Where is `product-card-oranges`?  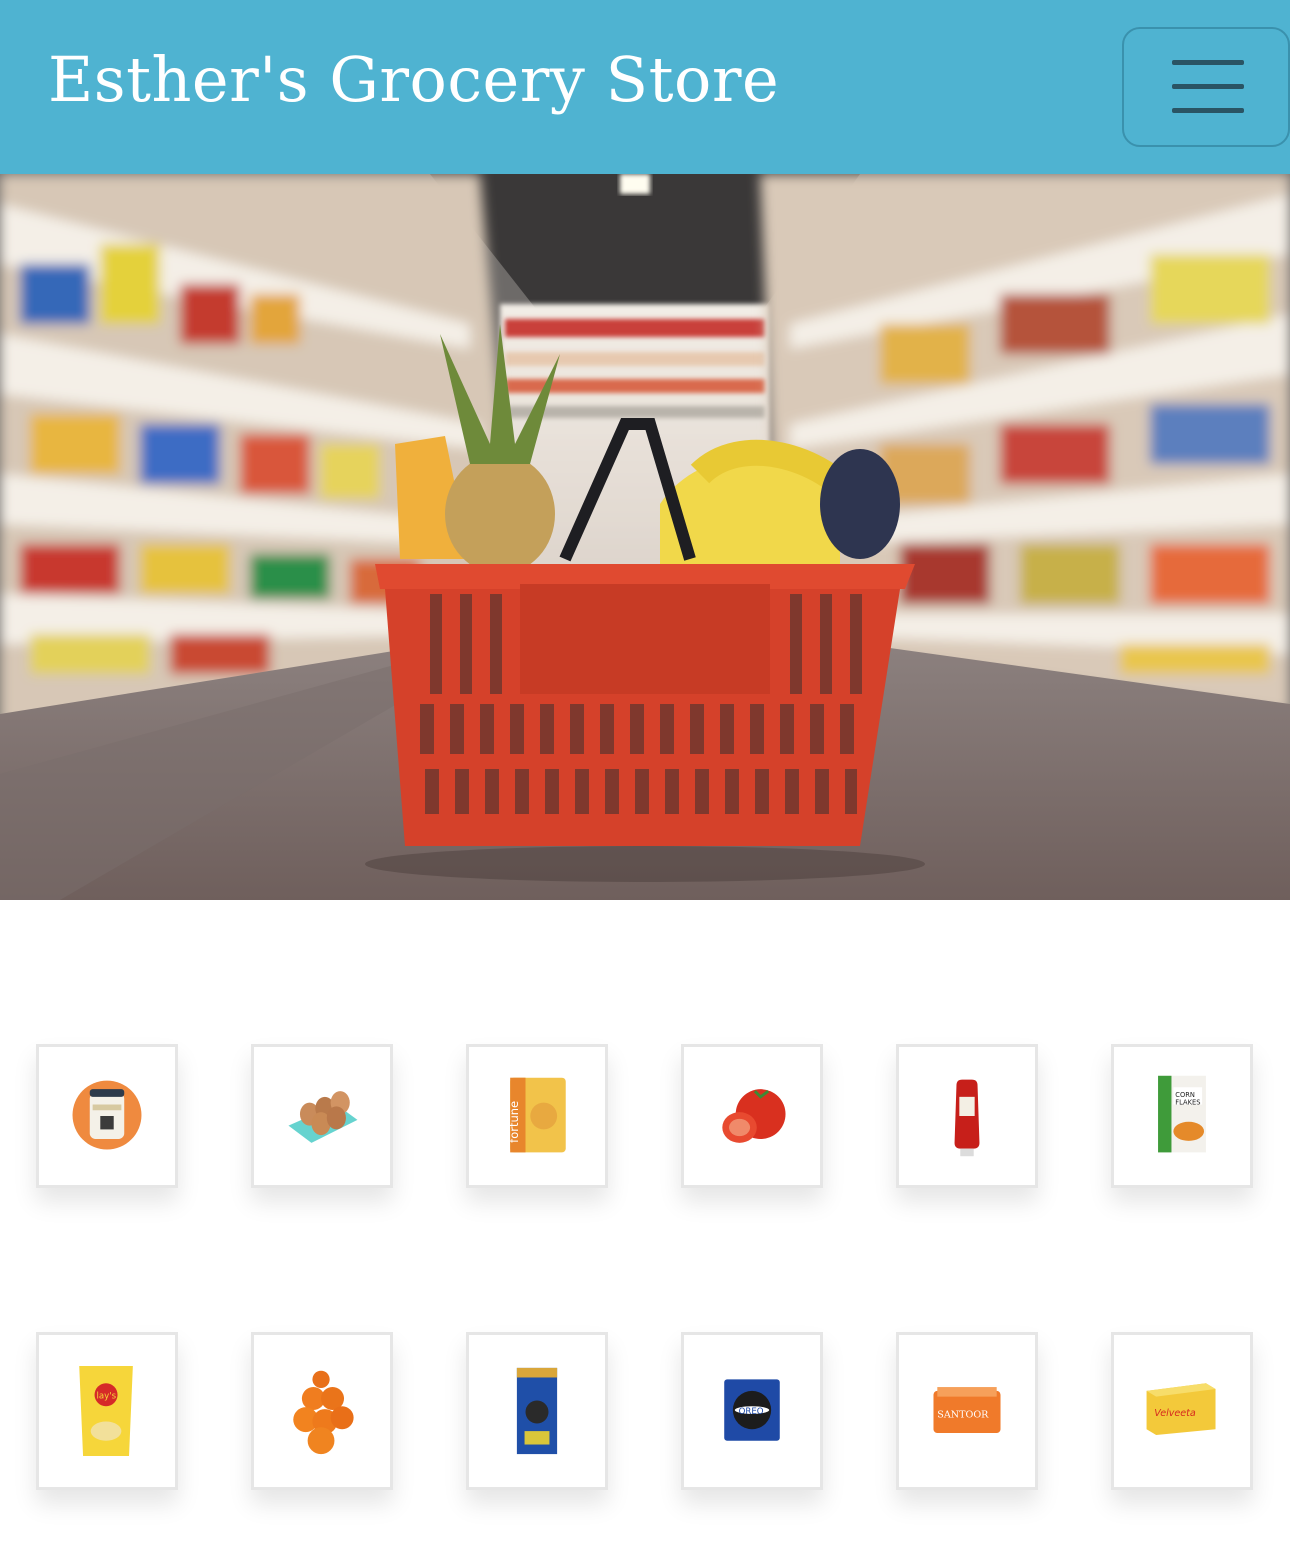
product-card-oranges is located at coordinates (322, 1411).